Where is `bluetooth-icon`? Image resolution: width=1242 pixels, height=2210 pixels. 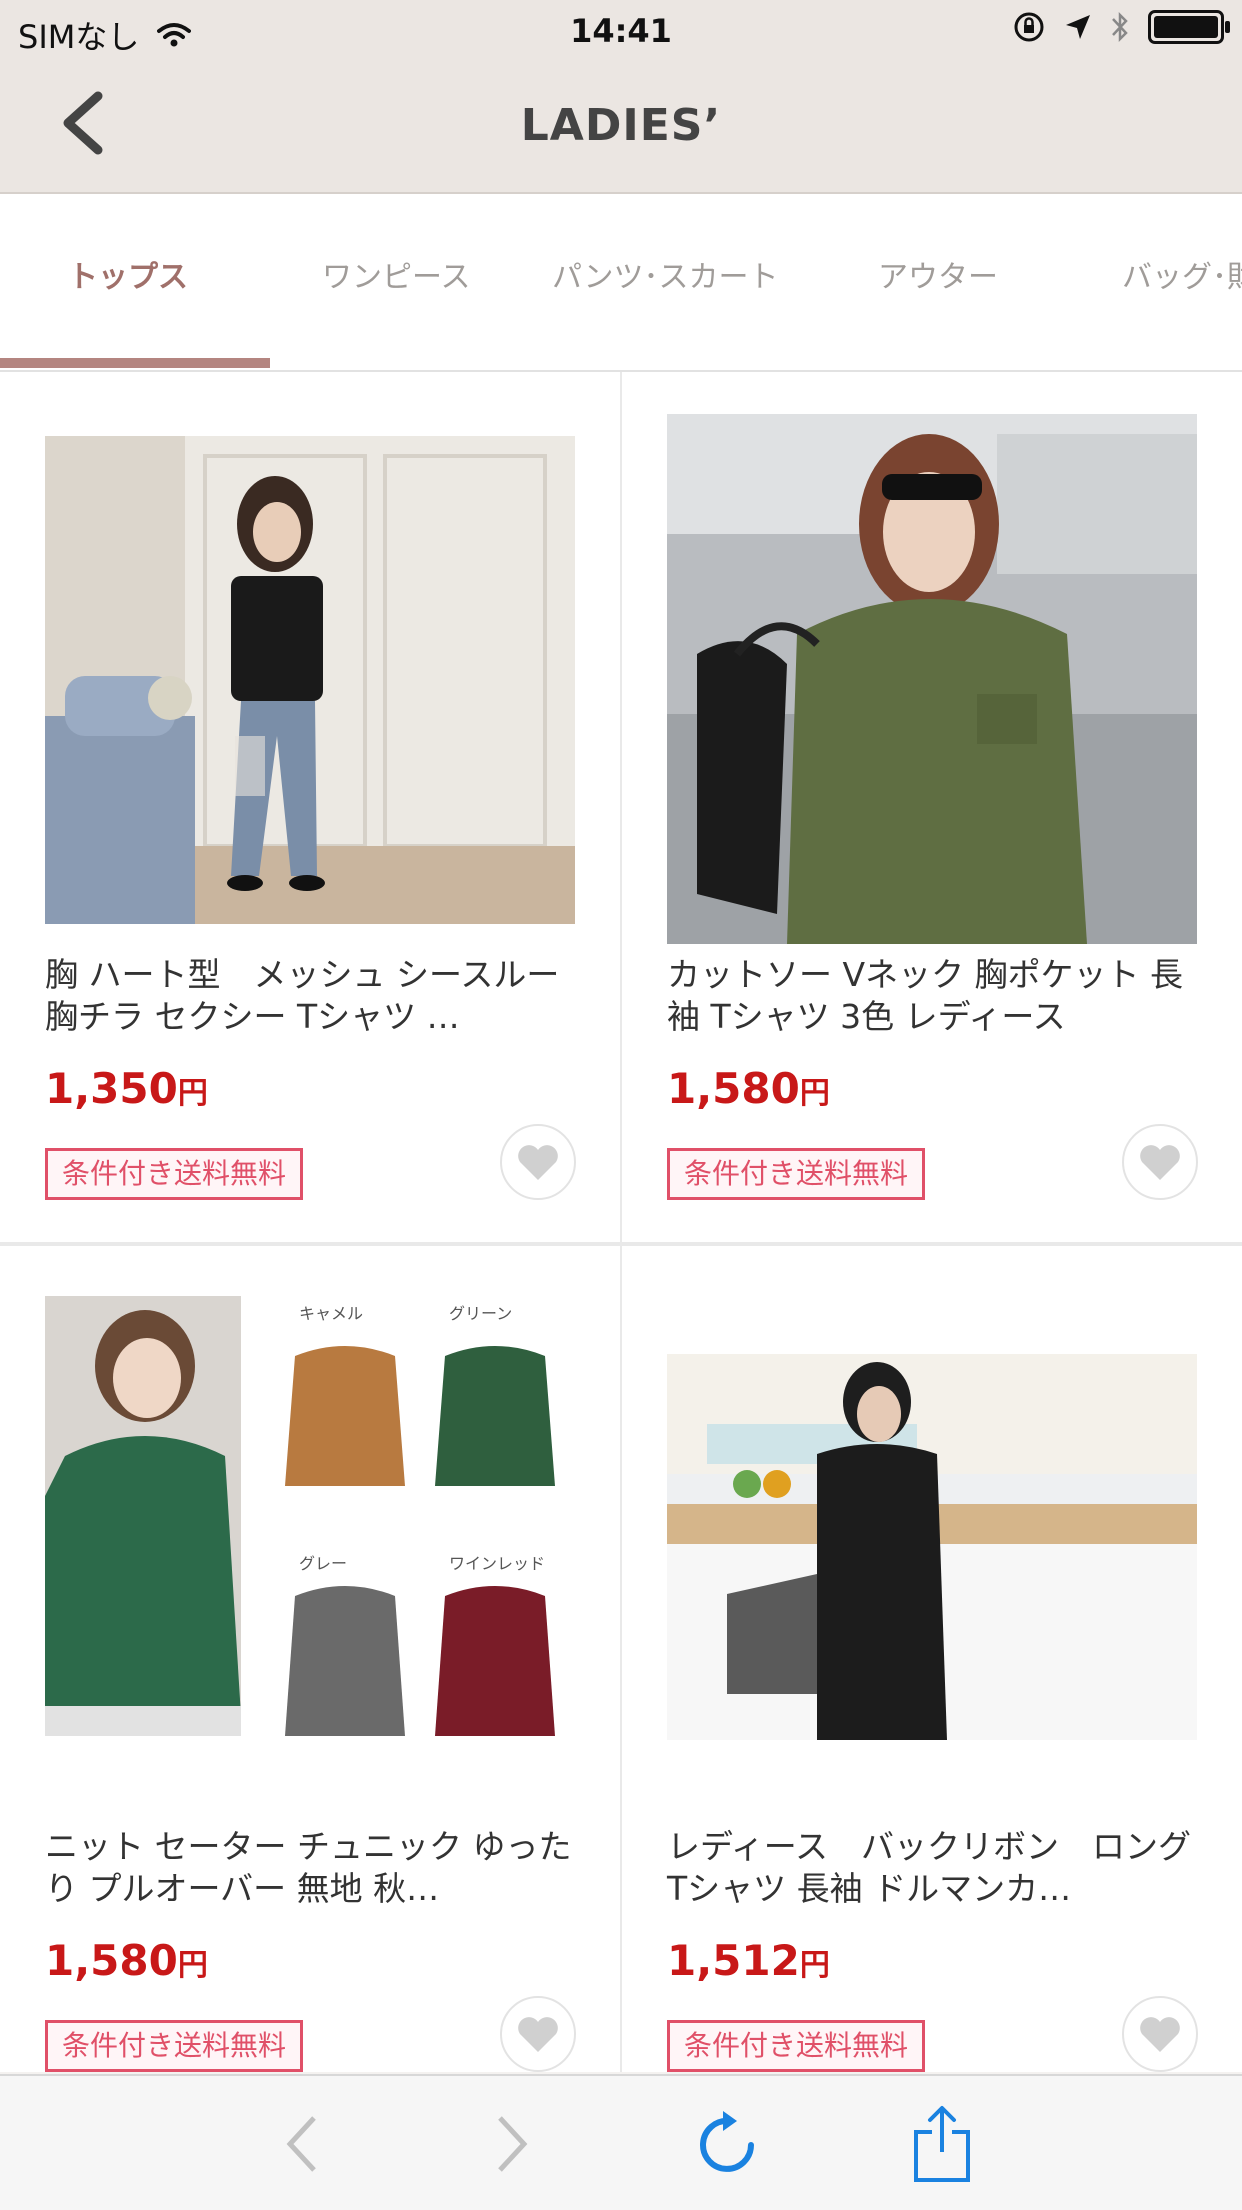
bluetooth-icon is located at coordinates (1120, 27).